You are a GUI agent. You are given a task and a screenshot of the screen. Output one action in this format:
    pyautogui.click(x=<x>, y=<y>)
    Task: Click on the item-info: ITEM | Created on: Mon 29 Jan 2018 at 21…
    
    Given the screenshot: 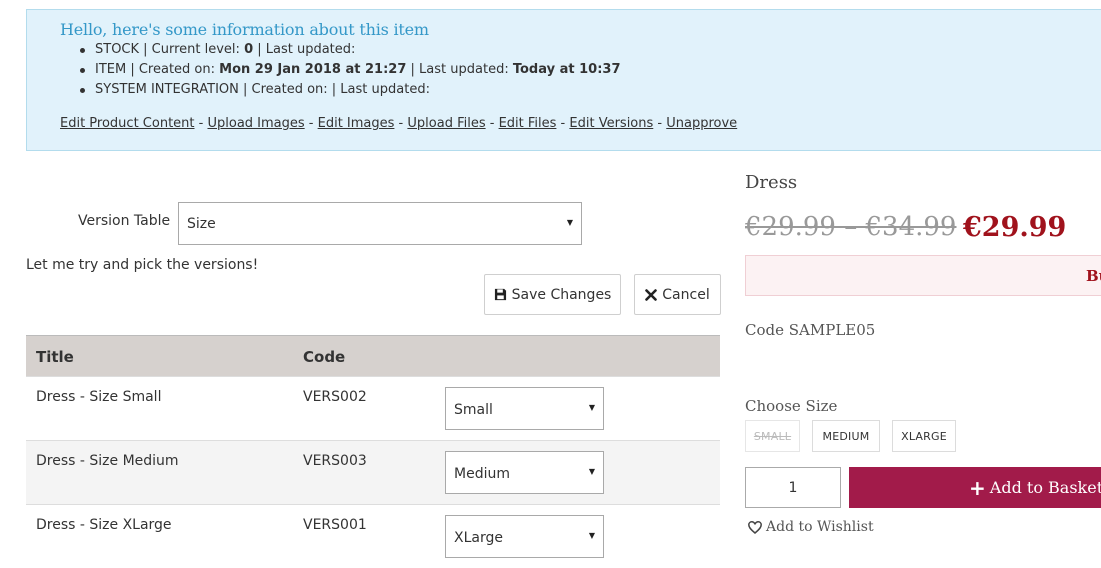 What is the action you would take?
    pyautogui.click(x=348, y=71)
    